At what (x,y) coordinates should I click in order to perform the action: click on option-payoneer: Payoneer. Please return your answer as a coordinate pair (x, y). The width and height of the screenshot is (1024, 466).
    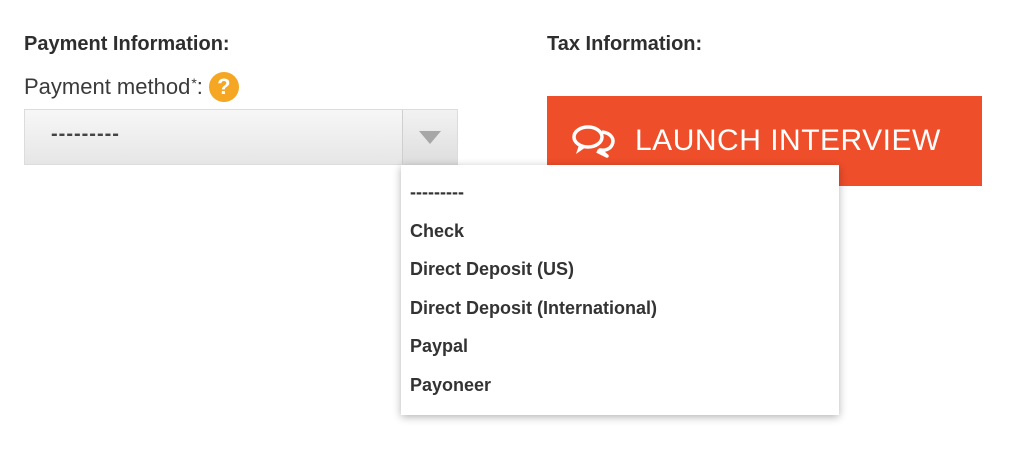
    Looking at the image, I should click on (620, 385).